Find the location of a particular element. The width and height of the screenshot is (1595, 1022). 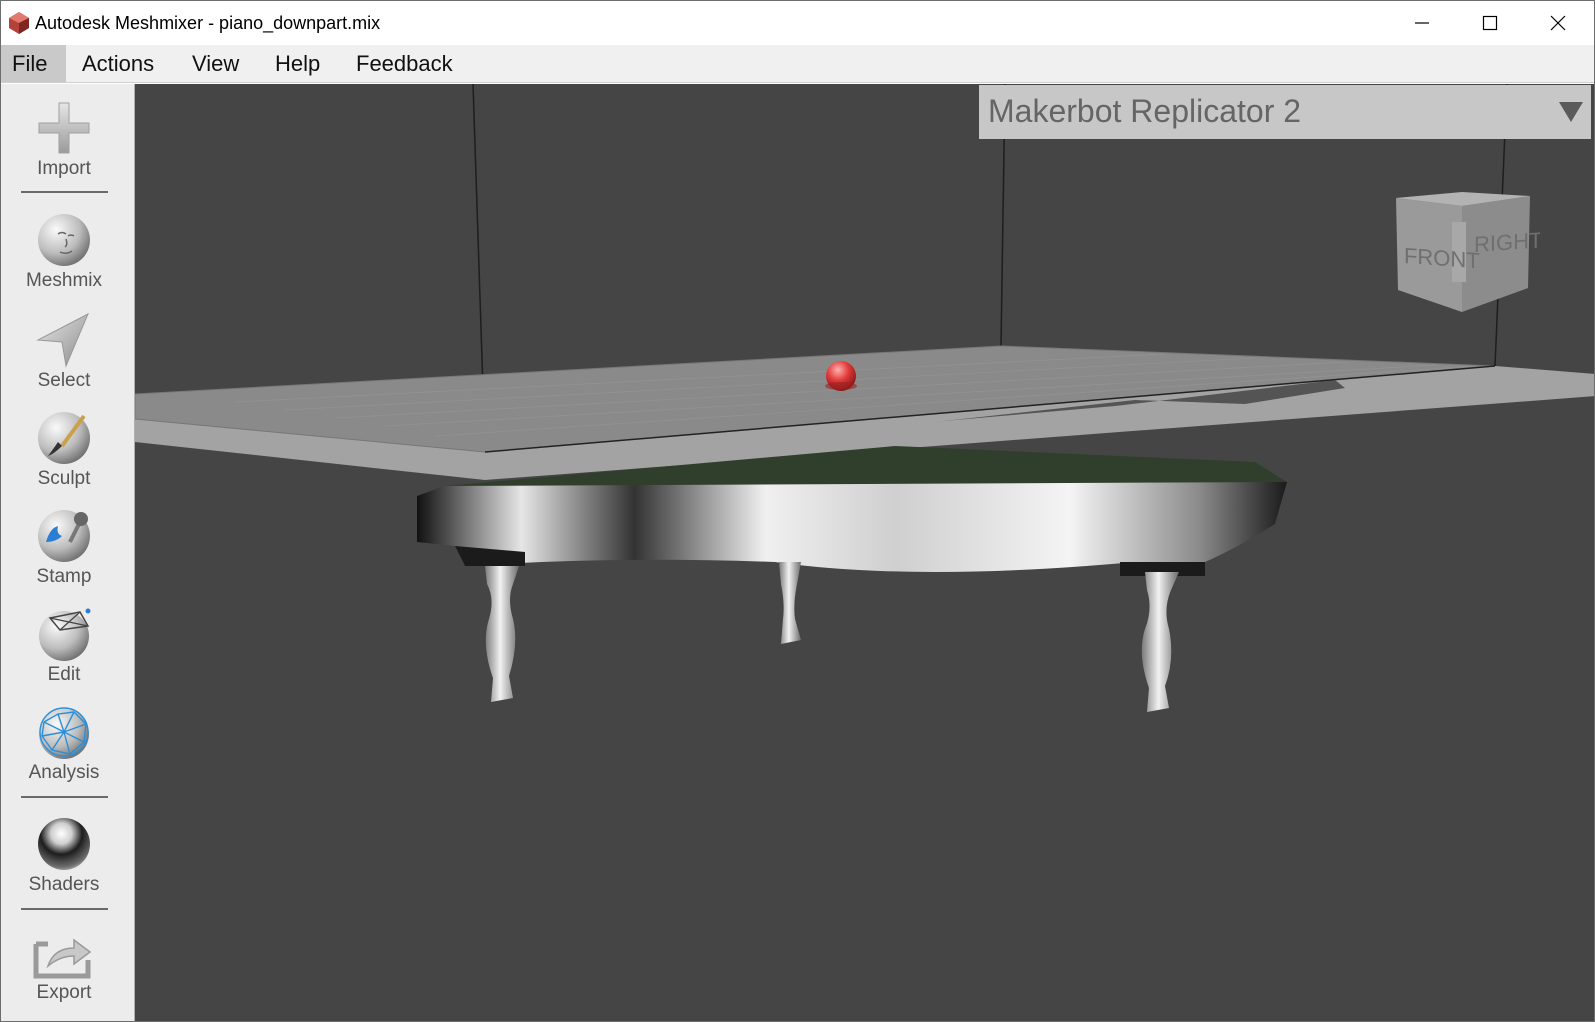

viewcube-front-label: FRONT is located at coordinates (1442, 258).